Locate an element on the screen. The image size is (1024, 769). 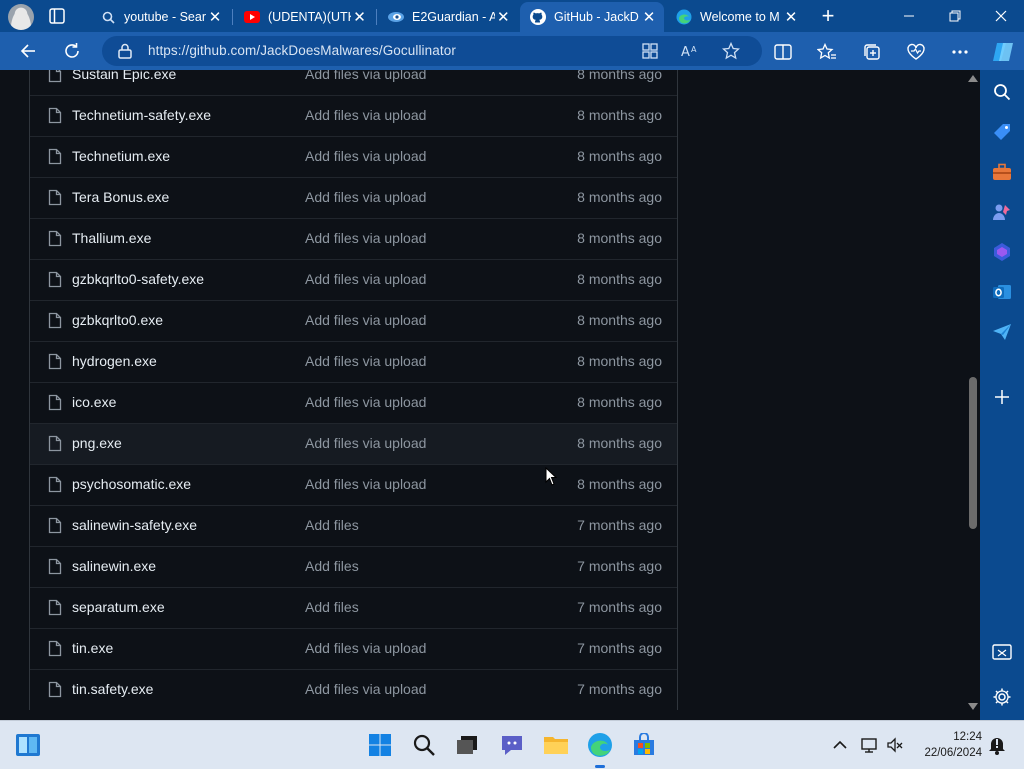
file-name-link: Tera Bonus.exe is located at coordinates (120, 197).